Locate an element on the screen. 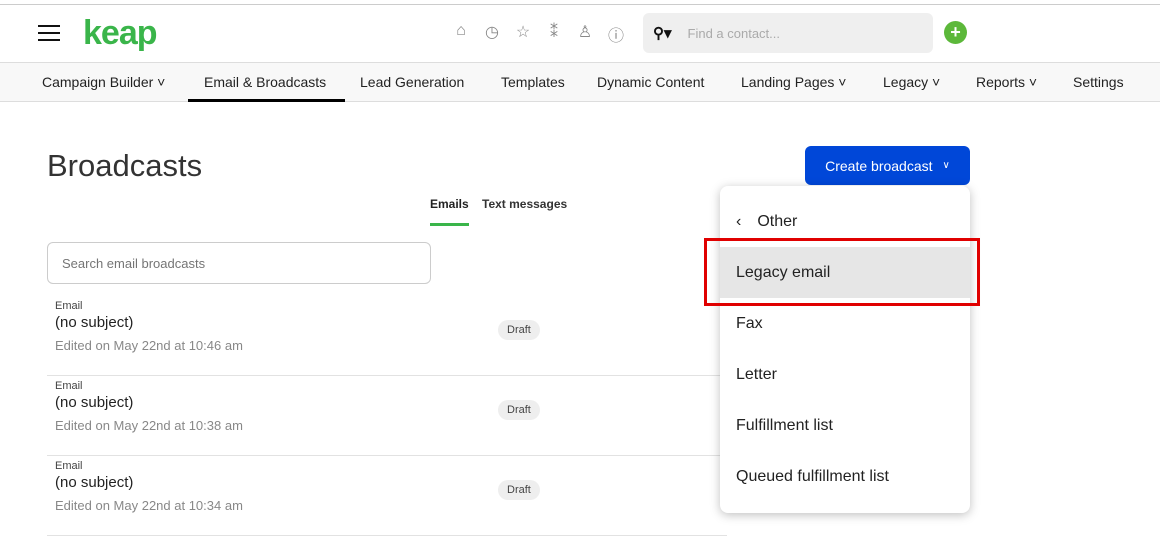  chevron-left-icon: ‹ is located at coordinates (739, 221).